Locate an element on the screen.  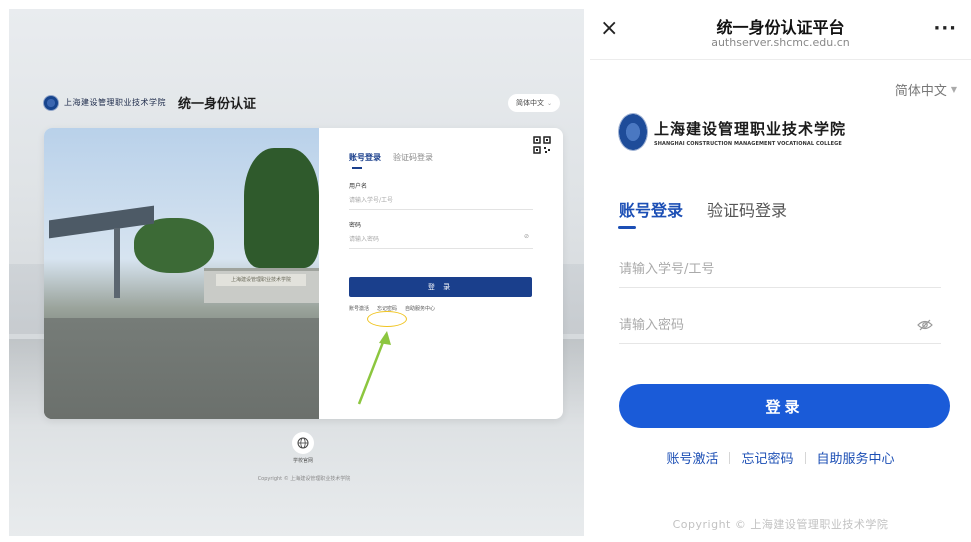
mobile-top-bar: × 统一身份认证平台 authserver.shcmc.edu.cn ··· is located at coordinates (780, 30).